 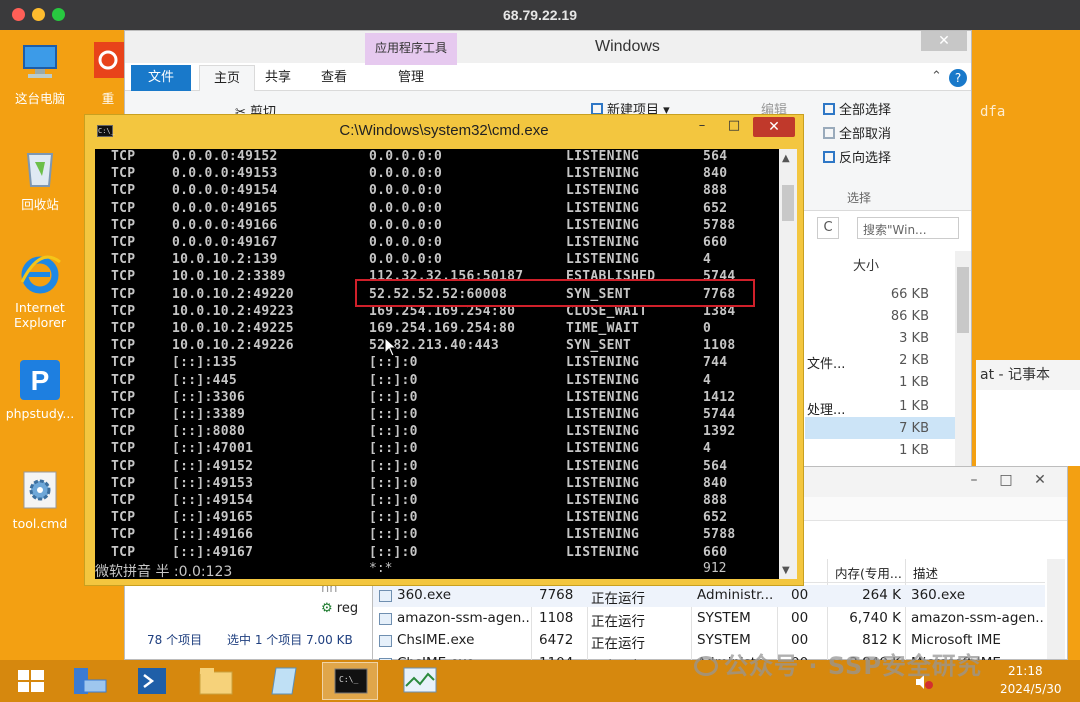 What do you see at coordinates (420, 681) in the screenshot?
I see `taskbar-task-manager` at bounding box center [420, 681].